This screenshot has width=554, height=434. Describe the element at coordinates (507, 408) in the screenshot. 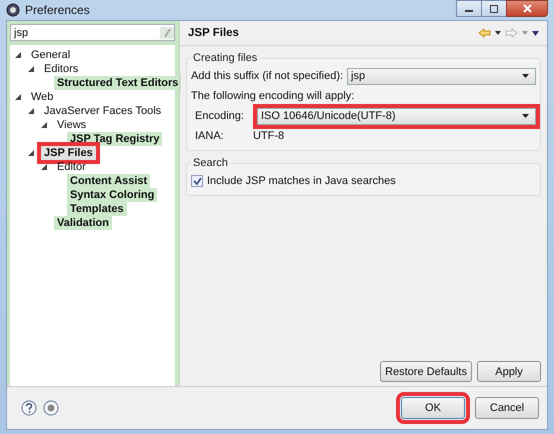

I see `dialog-button: Cancel` at that location.